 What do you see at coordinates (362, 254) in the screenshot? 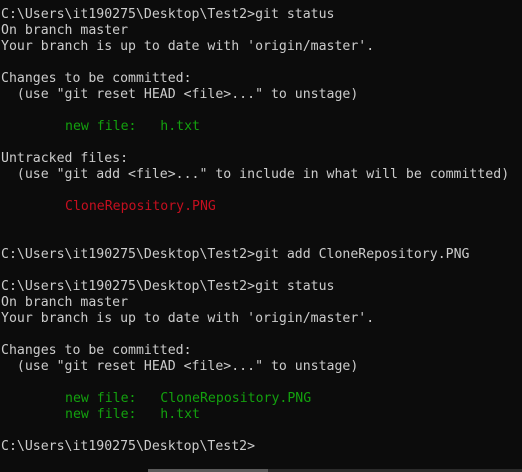
I see `command-text: git add CloneRepository.PNG` at bounding box center [362, 254].